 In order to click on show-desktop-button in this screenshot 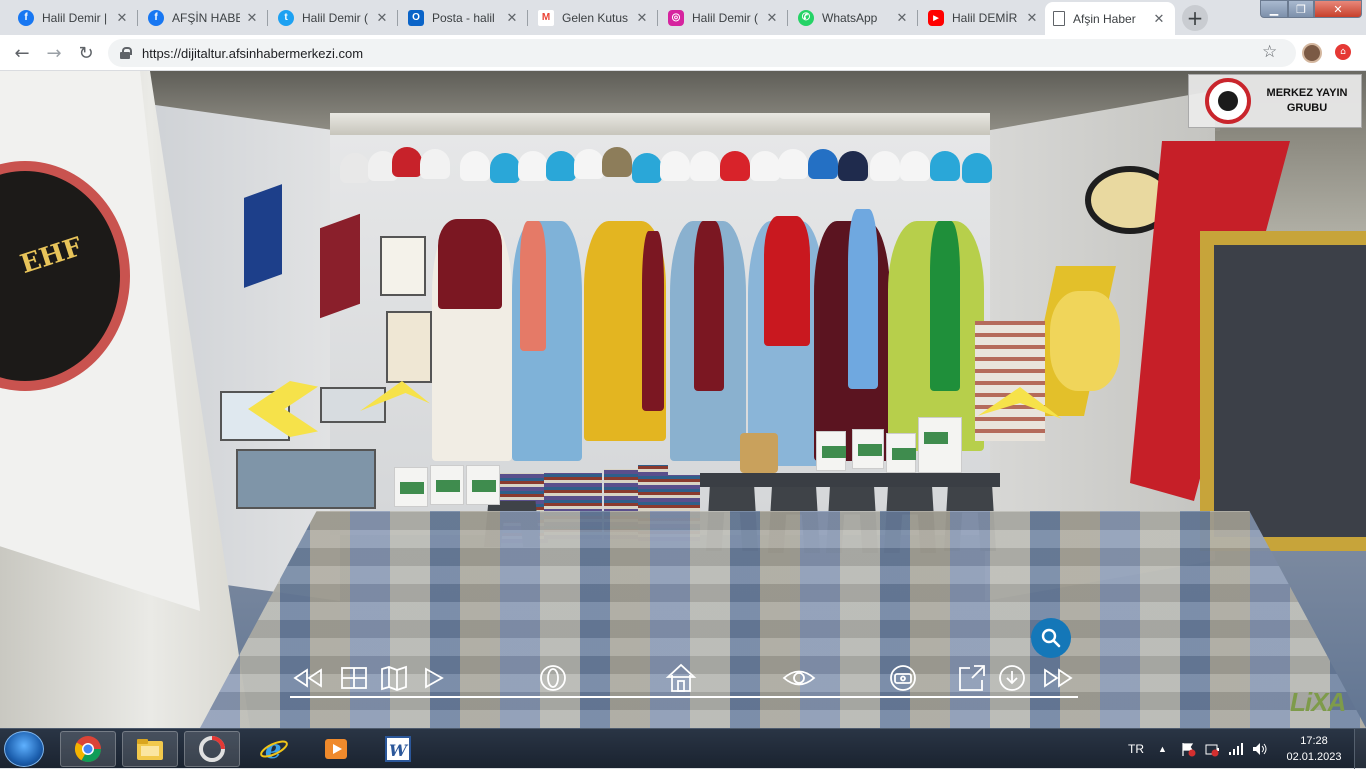, I will do `click(1360, 749)`.